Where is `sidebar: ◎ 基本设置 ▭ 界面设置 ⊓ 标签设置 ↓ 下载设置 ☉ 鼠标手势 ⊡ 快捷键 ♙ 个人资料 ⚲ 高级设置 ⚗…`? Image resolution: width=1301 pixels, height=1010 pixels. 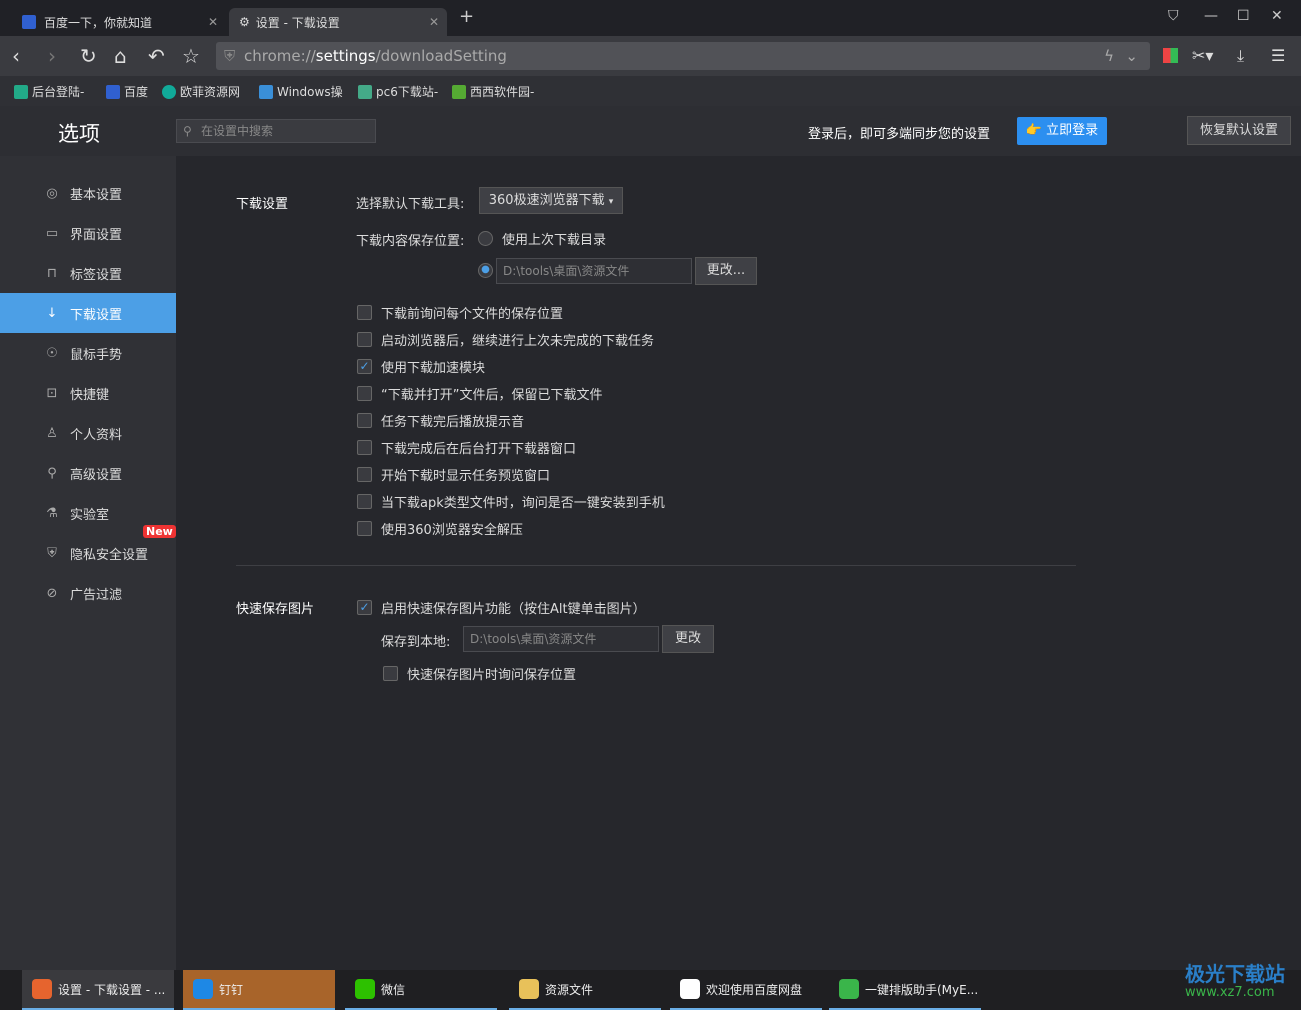 sidebar: ◎ 基本设置 ▭ 界面设置 ⊓ 标签设置 ↓ 下载设置 ☉ 鼠标手势 ⊡ 快捷键 ♙ 个人资料 ⚲ 高级设置 ⚗… is located at coordinates (88, 563).